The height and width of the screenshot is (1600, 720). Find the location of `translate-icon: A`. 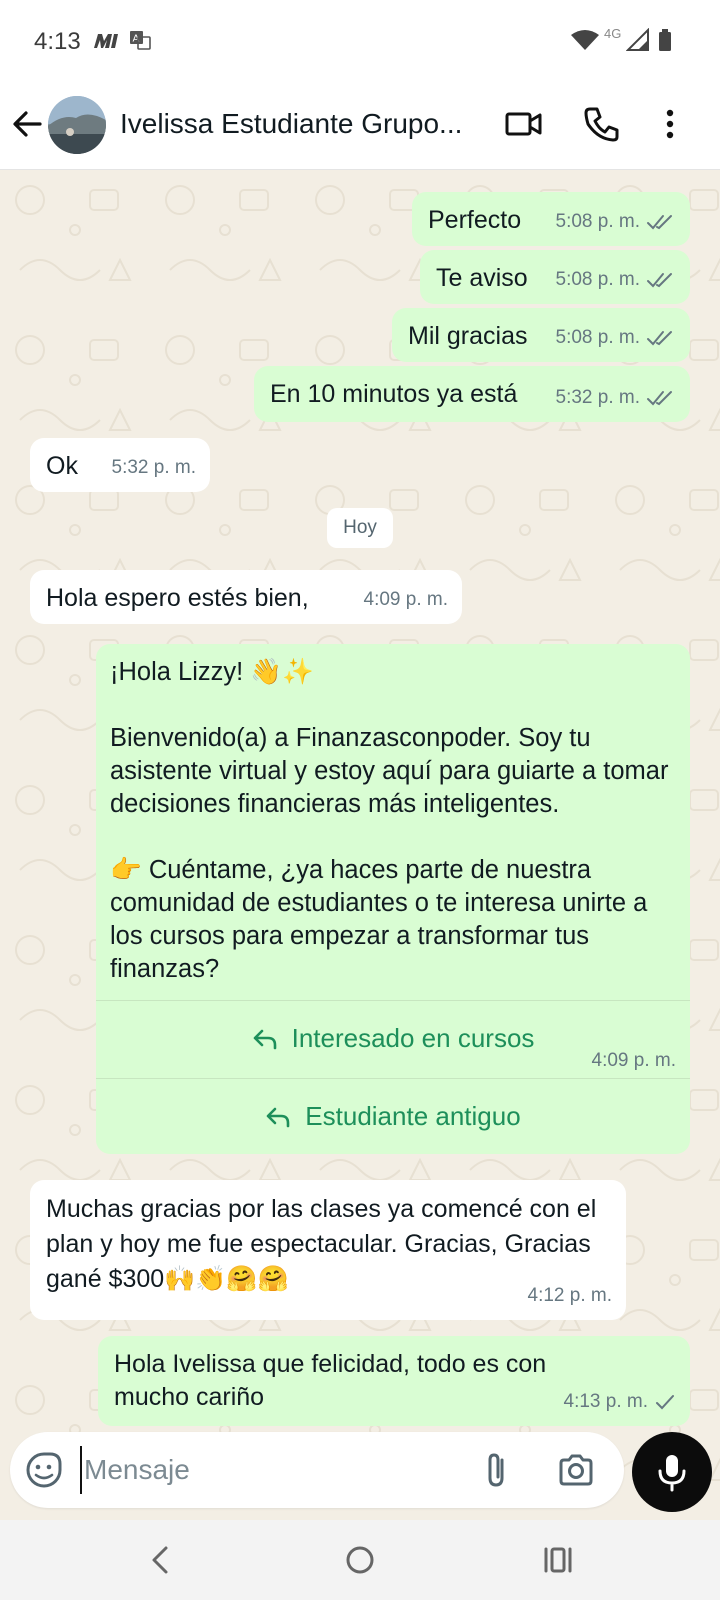

translate-icon: A is located at coordinates (140, 40).